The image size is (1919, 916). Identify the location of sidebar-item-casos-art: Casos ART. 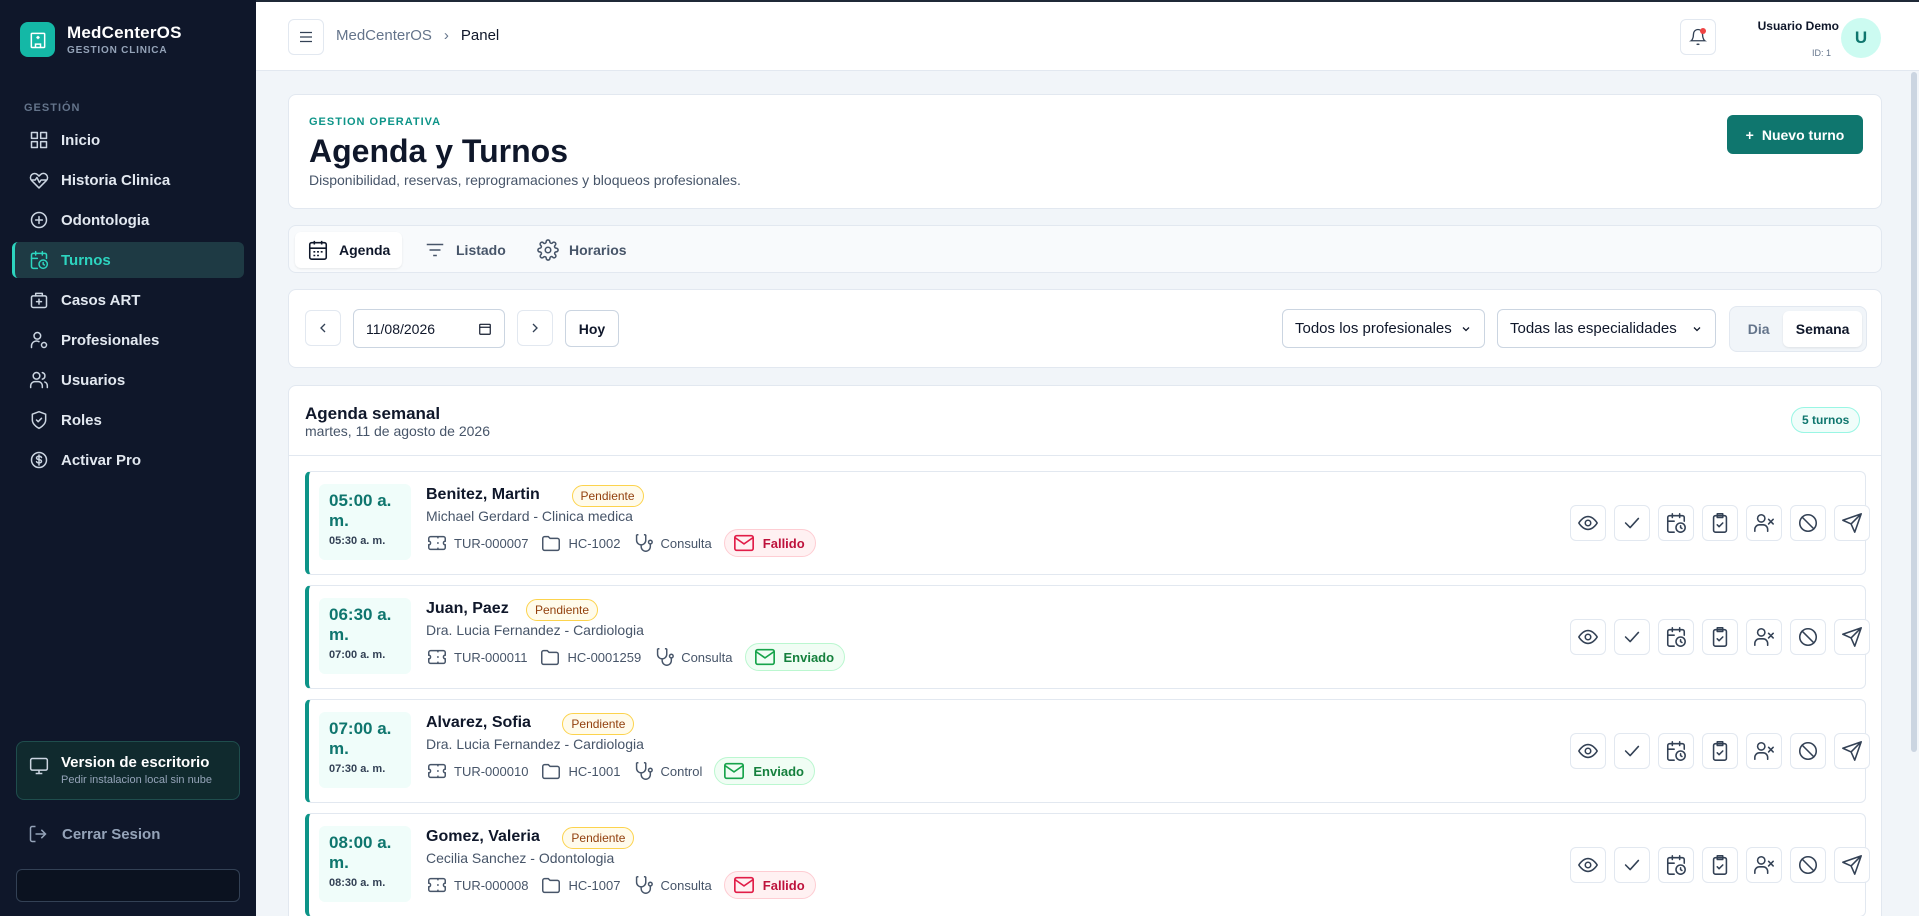
(128, 300).